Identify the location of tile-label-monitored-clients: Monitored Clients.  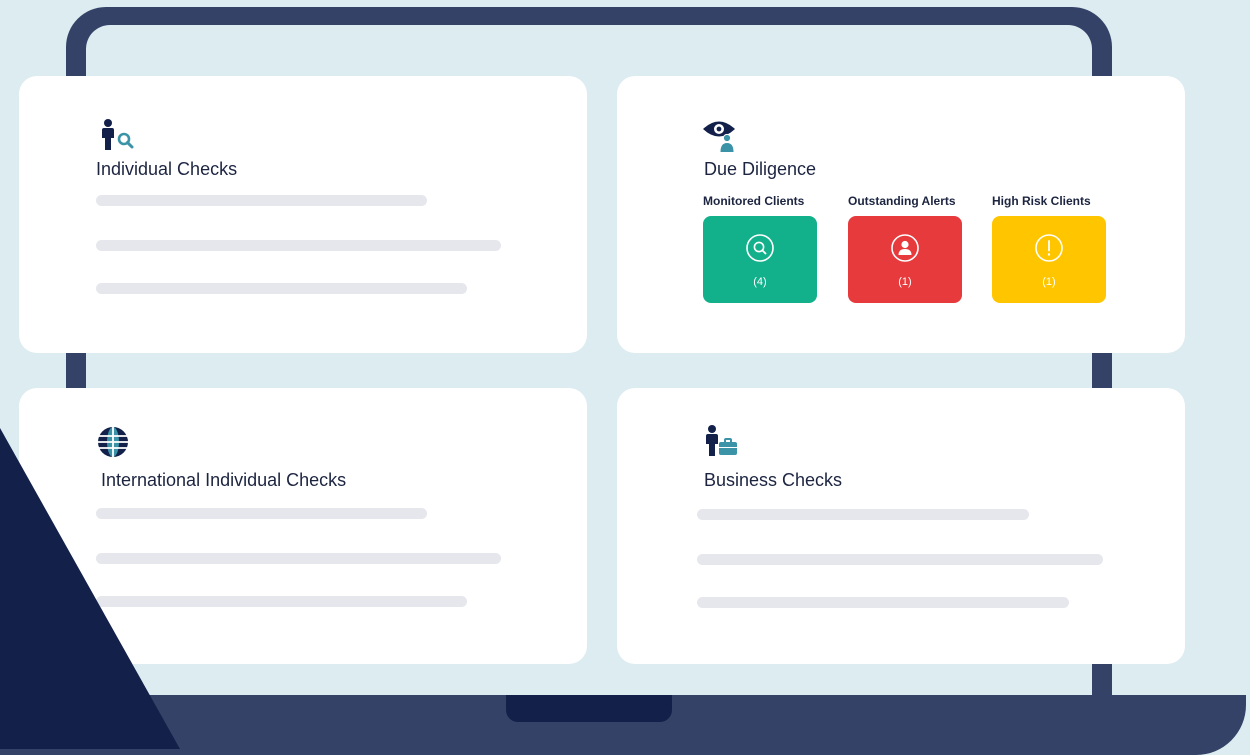
(754, 201).